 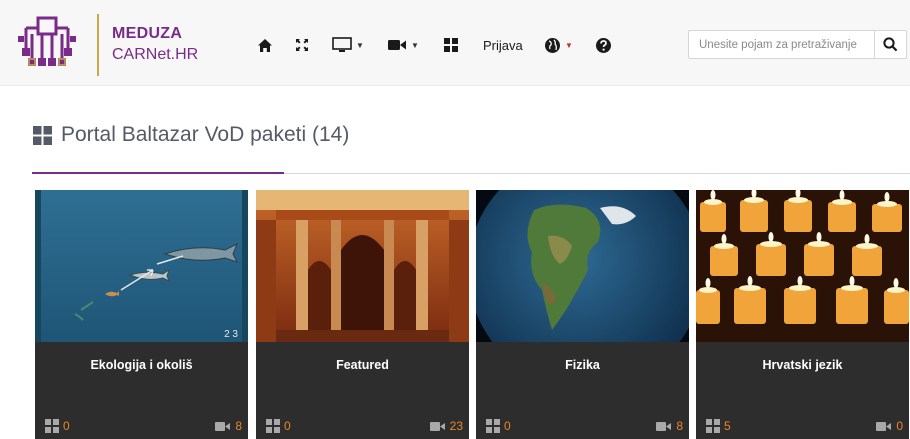 What do you see at coordinates (782, 44) in the screenshot?
I see `search-input` at bounding box center [782, 44].